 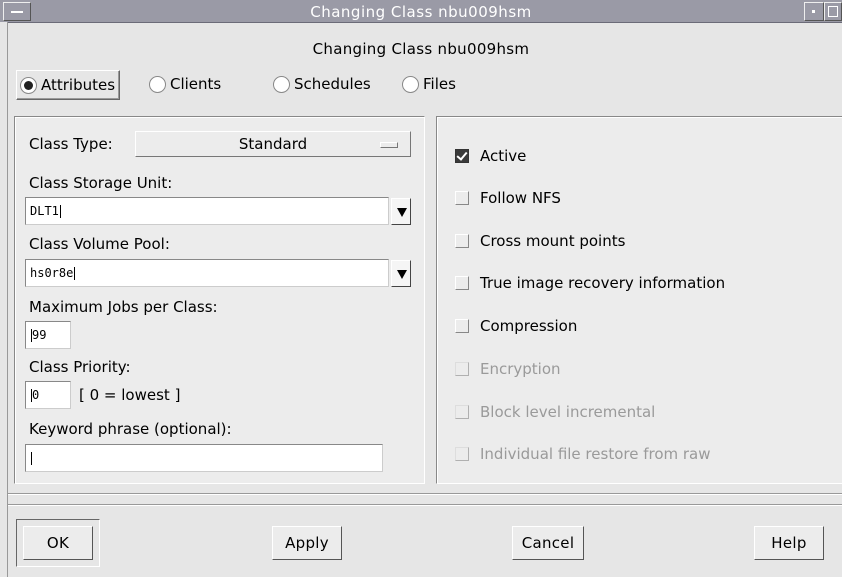 I want to click on class-type-value: Standard, so click(x=273, y=144).